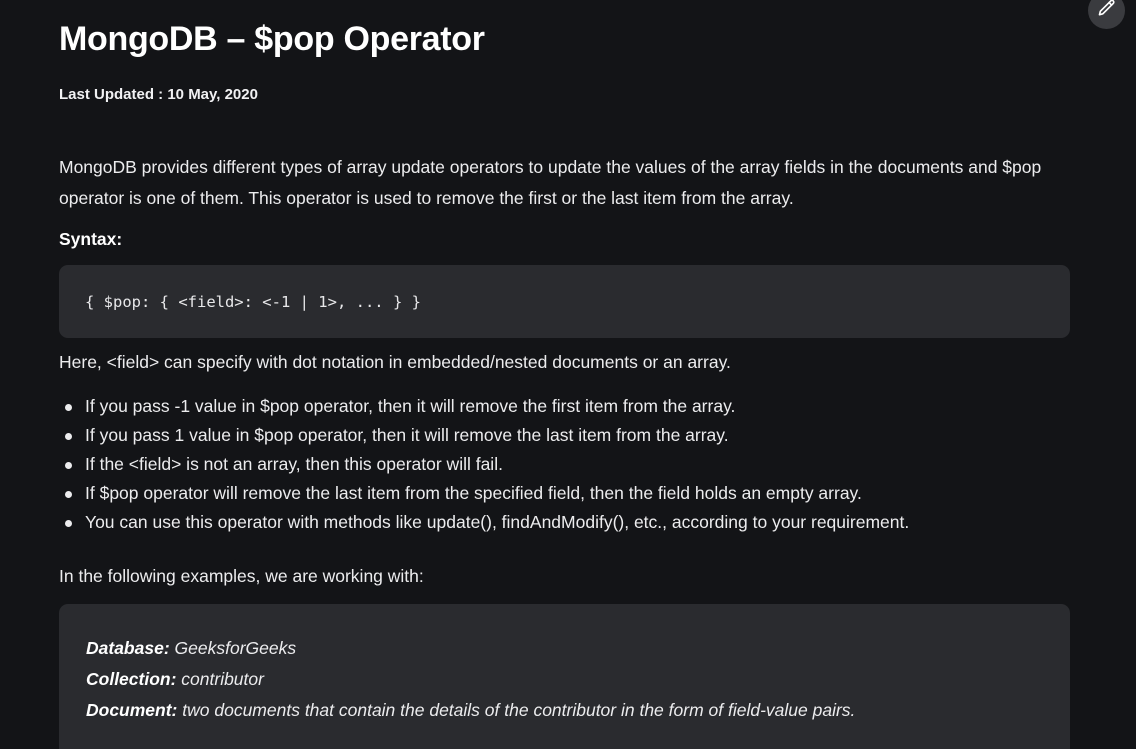  Describe the element at coordinates (564, 679) in the screenshot. I see `collection-line: Collection: contributor` at that location.